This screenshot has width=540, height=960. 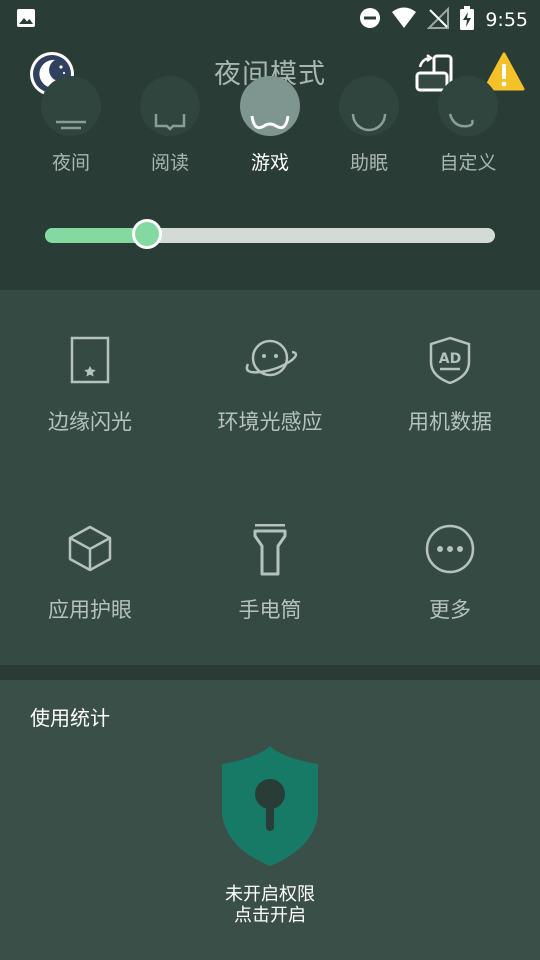 I want to click on stats-title: 使用统计, so click(x=70, y=718).